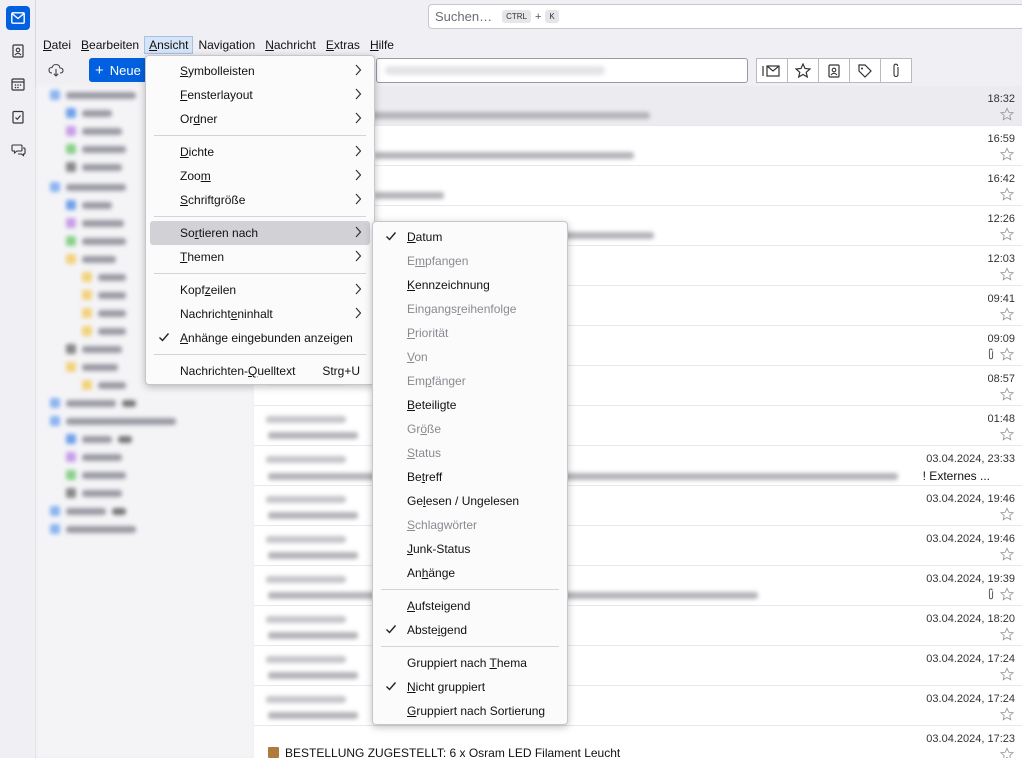 The image size is (1022, 758). Describe the element at coordinates (470, 285) in the screenshot. I see `sort-item-flag: Kennzeichnung` at that location.